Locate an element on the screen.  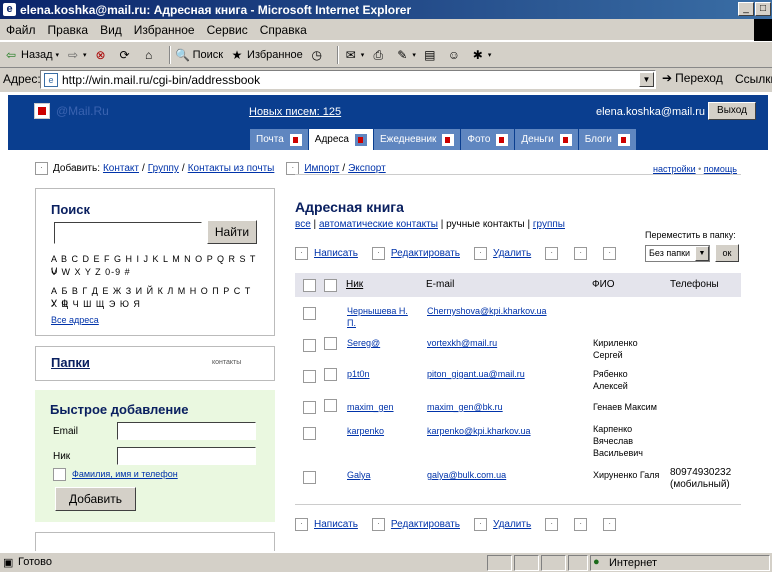
move-ok-button: ок is located at coordinates (727, 253).